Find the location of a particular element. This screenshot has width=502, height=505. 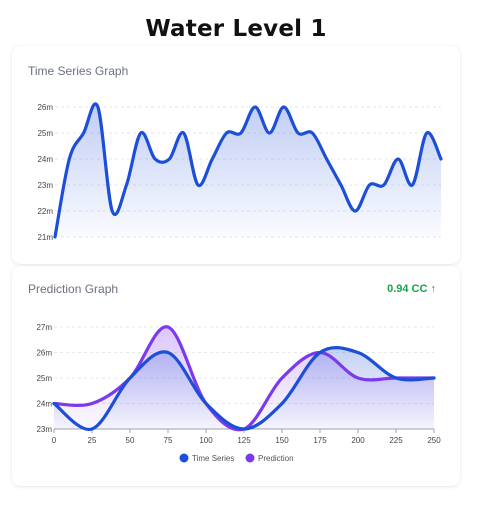

x-tick-label: 175 is located at coordinates (320, 440).